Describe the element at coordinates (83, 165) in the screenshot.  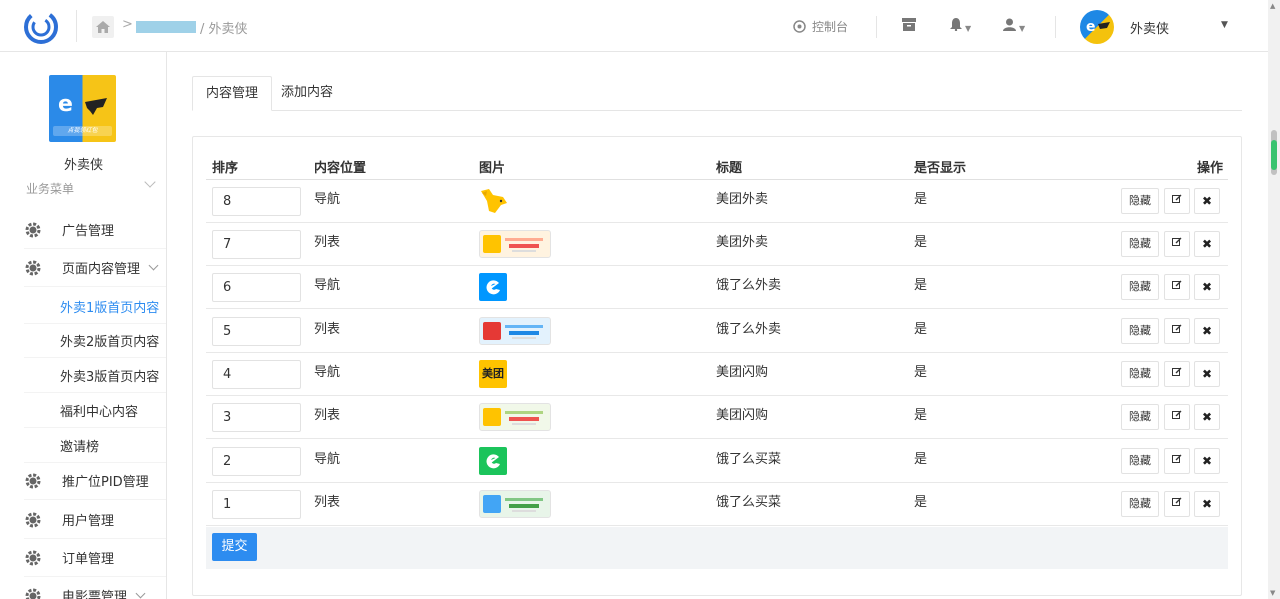
I see `sidebar-app-name: 外卖侠` at that location.